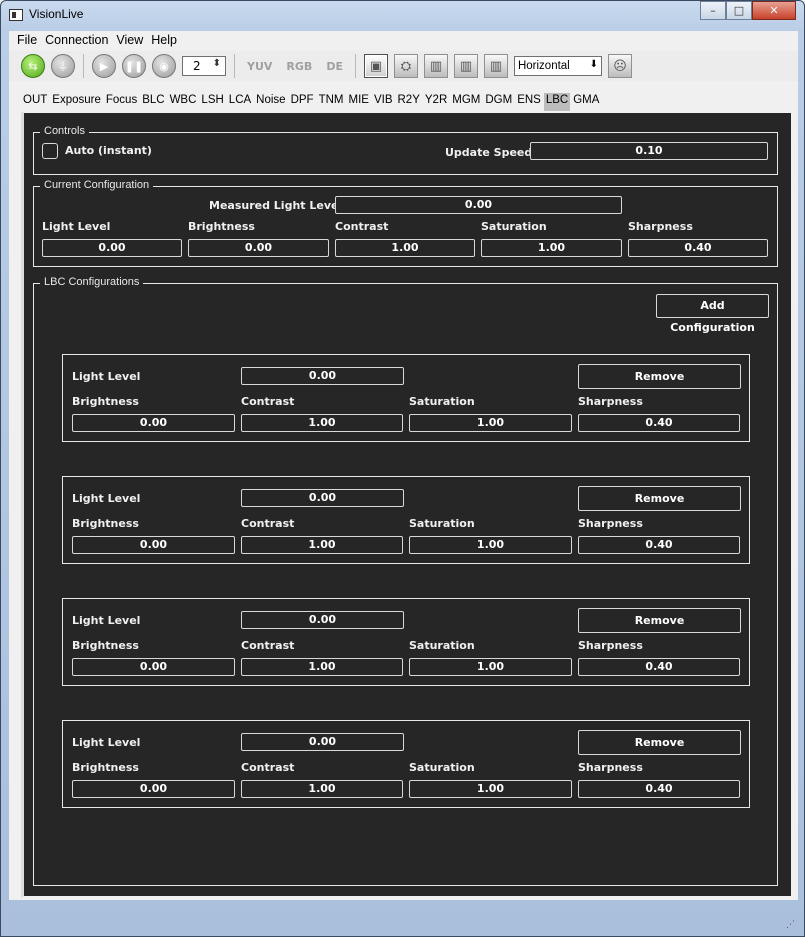 This screenshot has height=937, width=805. What do you see at coordinates (331, 102) in the screenshot?
I see `tab-tnm: TNM` at bounding box center [331, 102].